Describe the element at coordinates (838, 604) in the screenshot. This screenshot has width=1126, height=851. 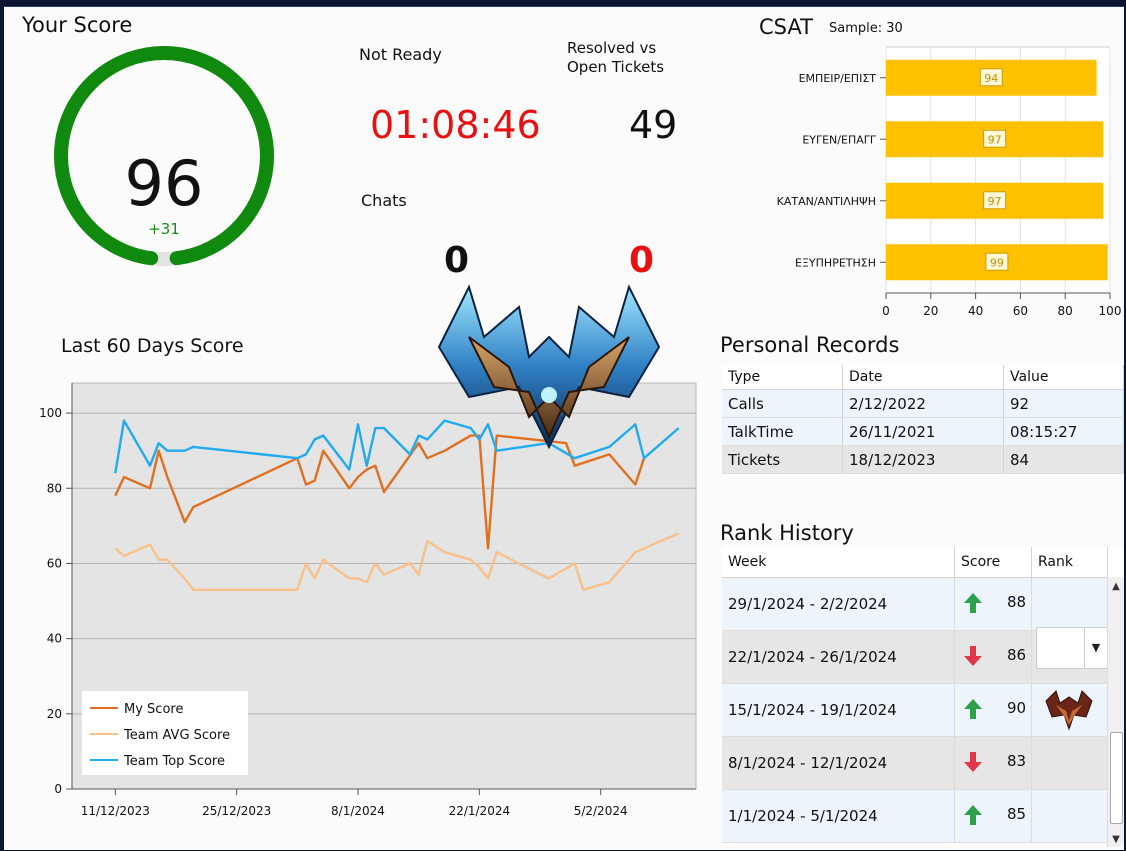
I see `rank-cell-week: 29/1/2024 - 2/2/2024` at that location.